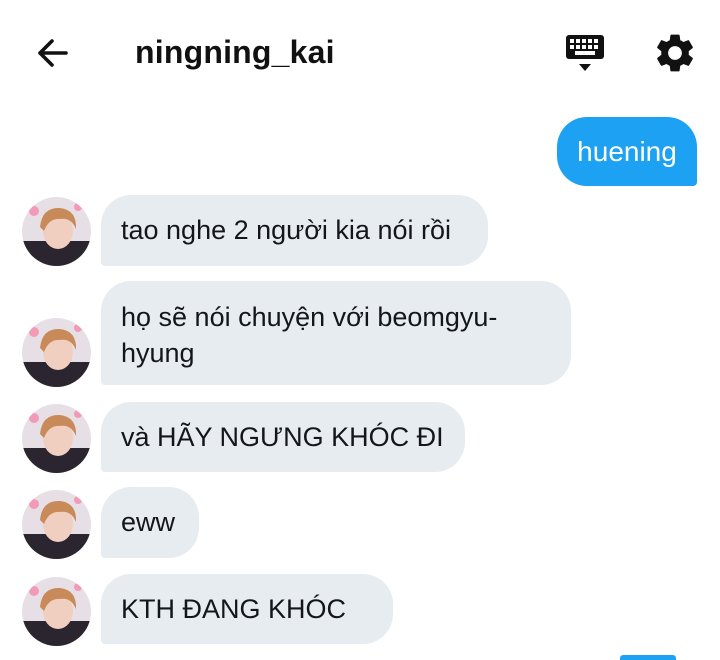 The image size is (720, 660). I want to click on gear-icon, so click(675, 53).